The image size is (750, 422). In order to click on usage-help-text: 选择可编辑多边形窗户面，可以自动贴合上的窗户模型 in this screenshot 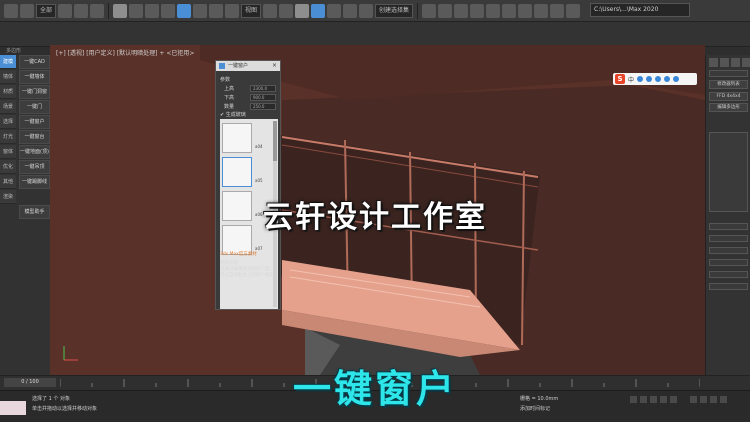, I will do `click(247, 272)`.